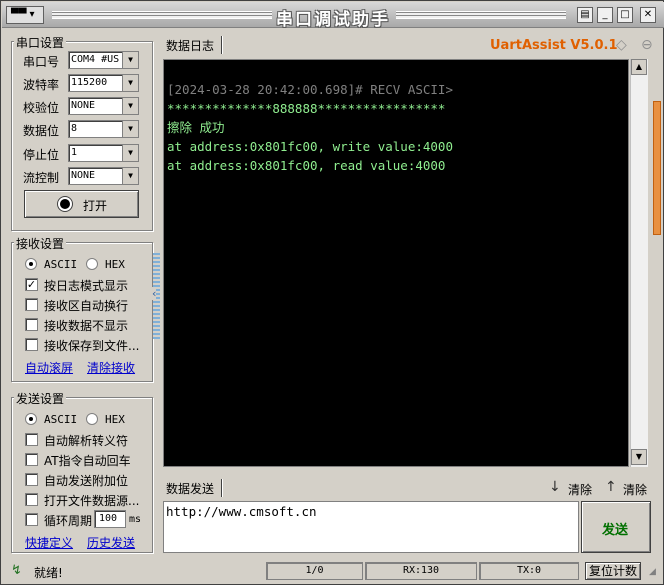  I want to click on status-rx-text: RX:130, so click(421, 570).